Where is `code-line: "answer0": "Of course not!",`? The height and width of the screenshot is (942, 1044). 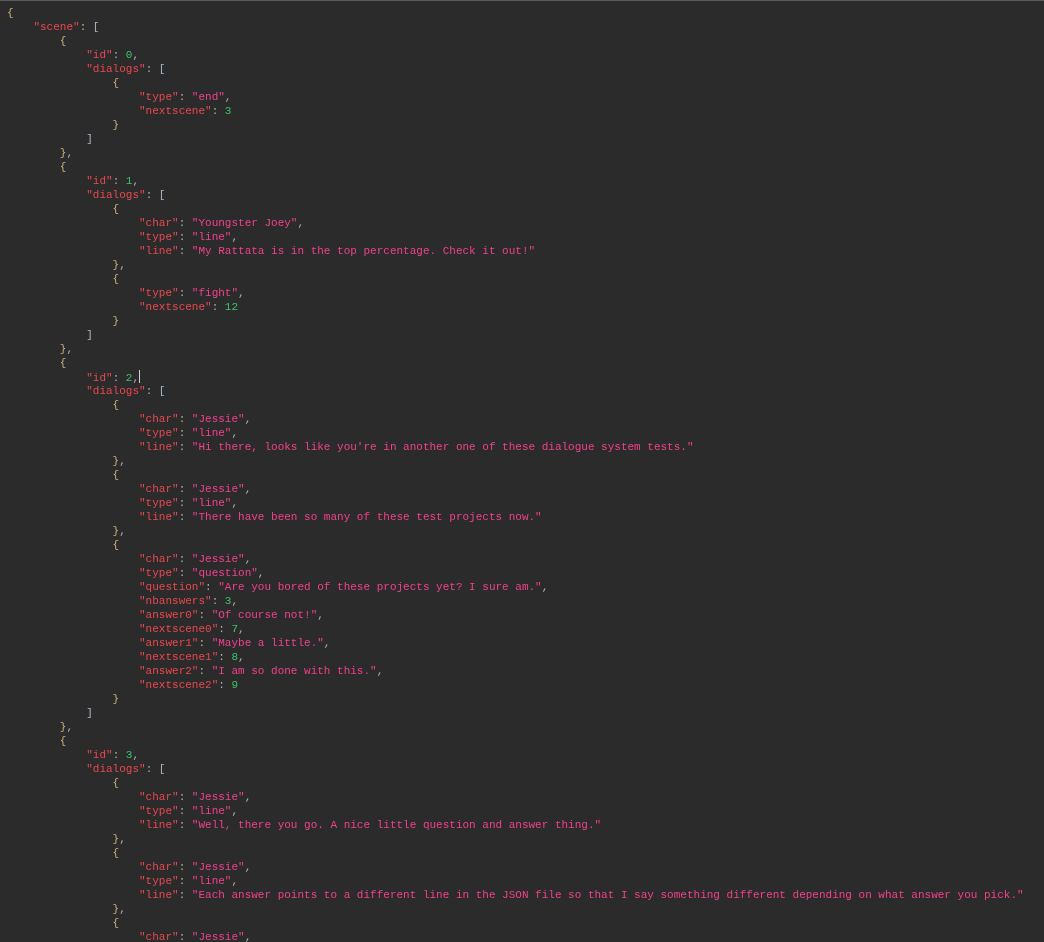
code-line: "answer0": "Of course not!", is located at coordinates (231, 615).